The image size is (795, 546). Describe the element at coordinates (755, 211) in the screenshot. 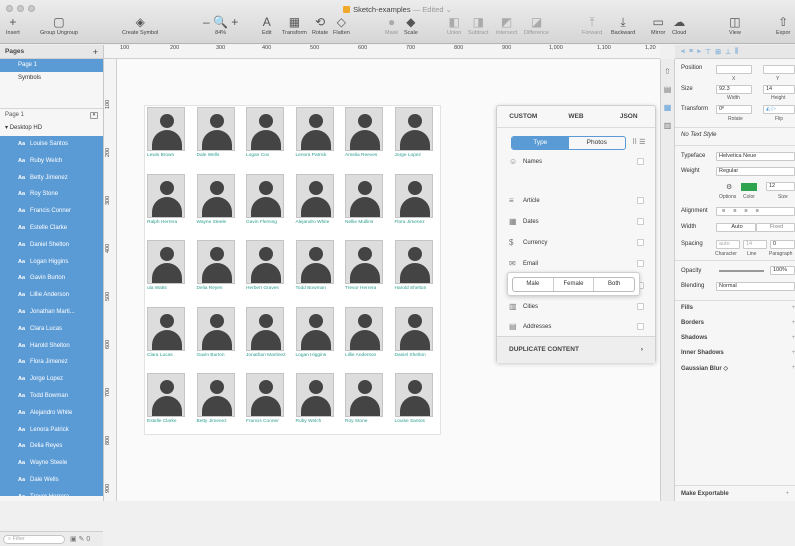

I see `text-alignment-buttons: ≡≡≡≡` at that location.